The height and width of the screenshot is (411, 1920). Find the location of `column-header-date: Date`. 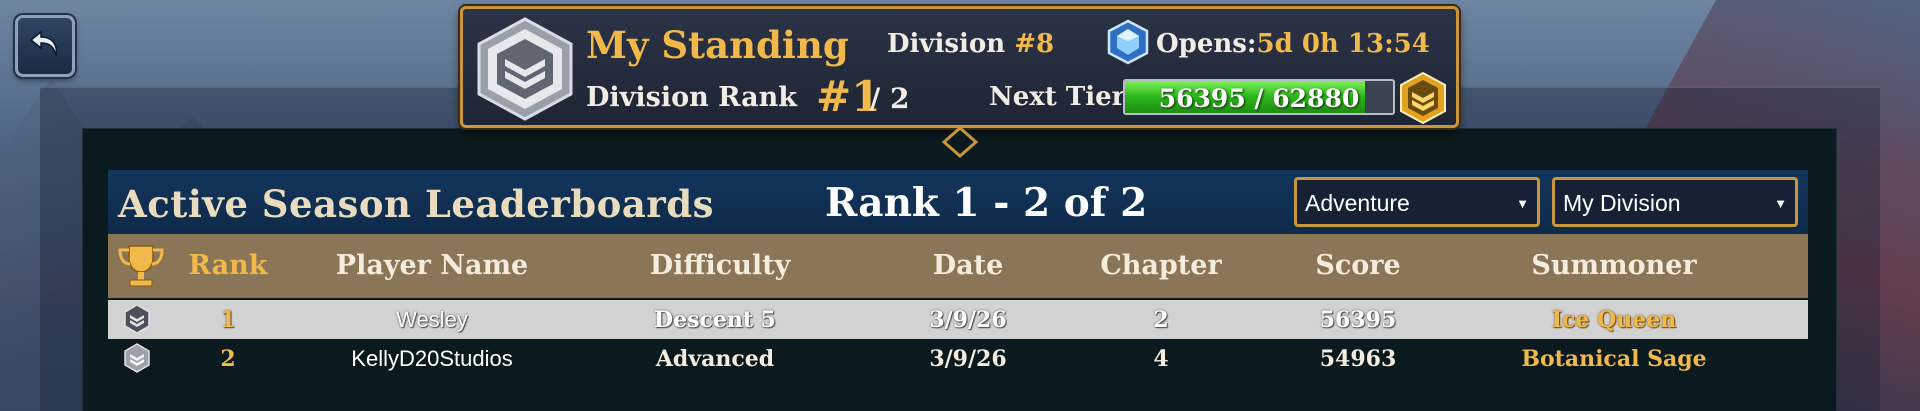

column-header-date: Date is located at coordinates (968, 265).